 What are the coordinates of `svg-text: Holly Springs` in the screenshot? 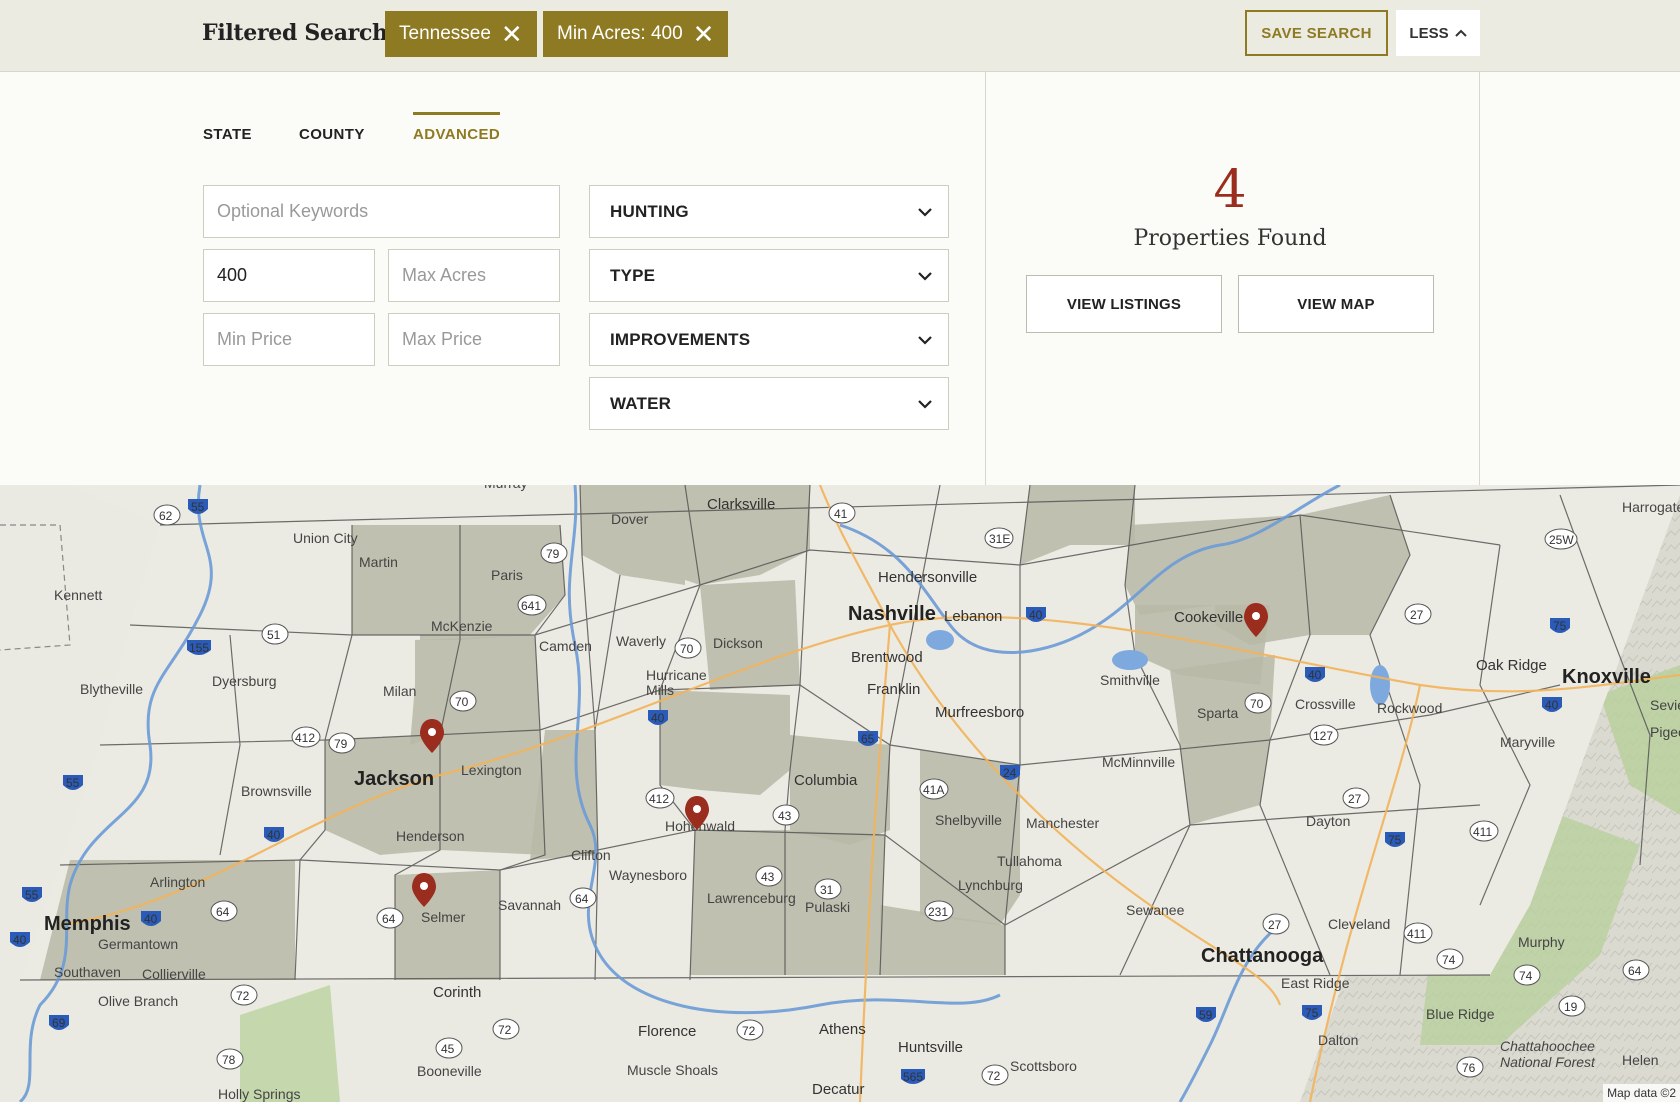 It's located at (259, 1094).